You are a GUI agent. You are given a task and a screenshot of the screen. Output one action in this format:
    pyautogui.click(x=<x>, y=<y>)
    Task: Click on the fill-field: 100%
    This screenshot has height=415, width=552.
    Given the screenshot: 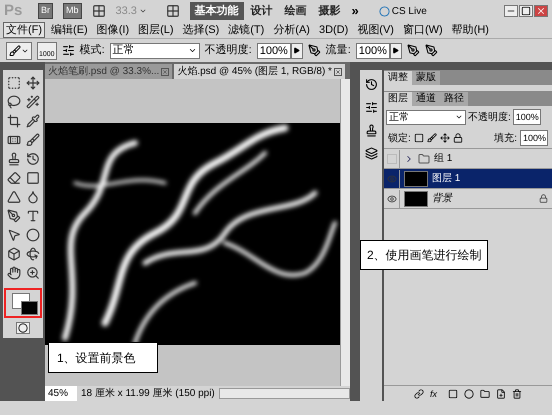 What is the action you would take?
    pyautogui.click(x=534, y=138)
    